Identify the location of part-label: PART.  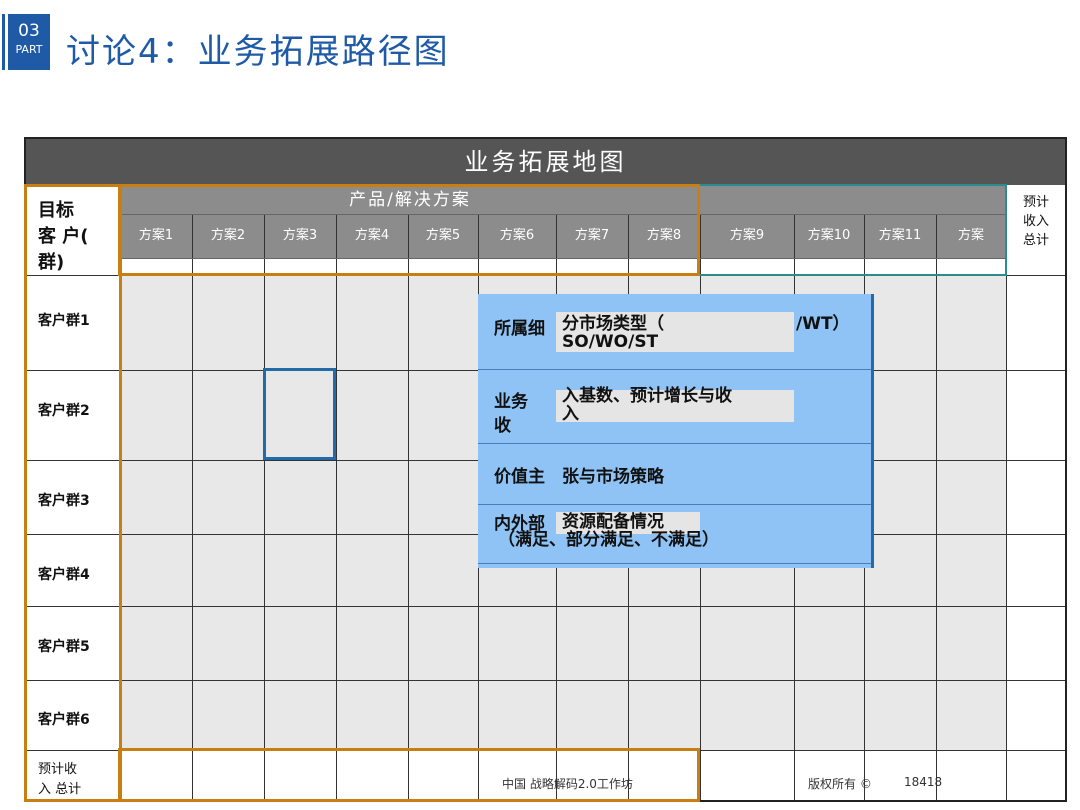
(29, 49).